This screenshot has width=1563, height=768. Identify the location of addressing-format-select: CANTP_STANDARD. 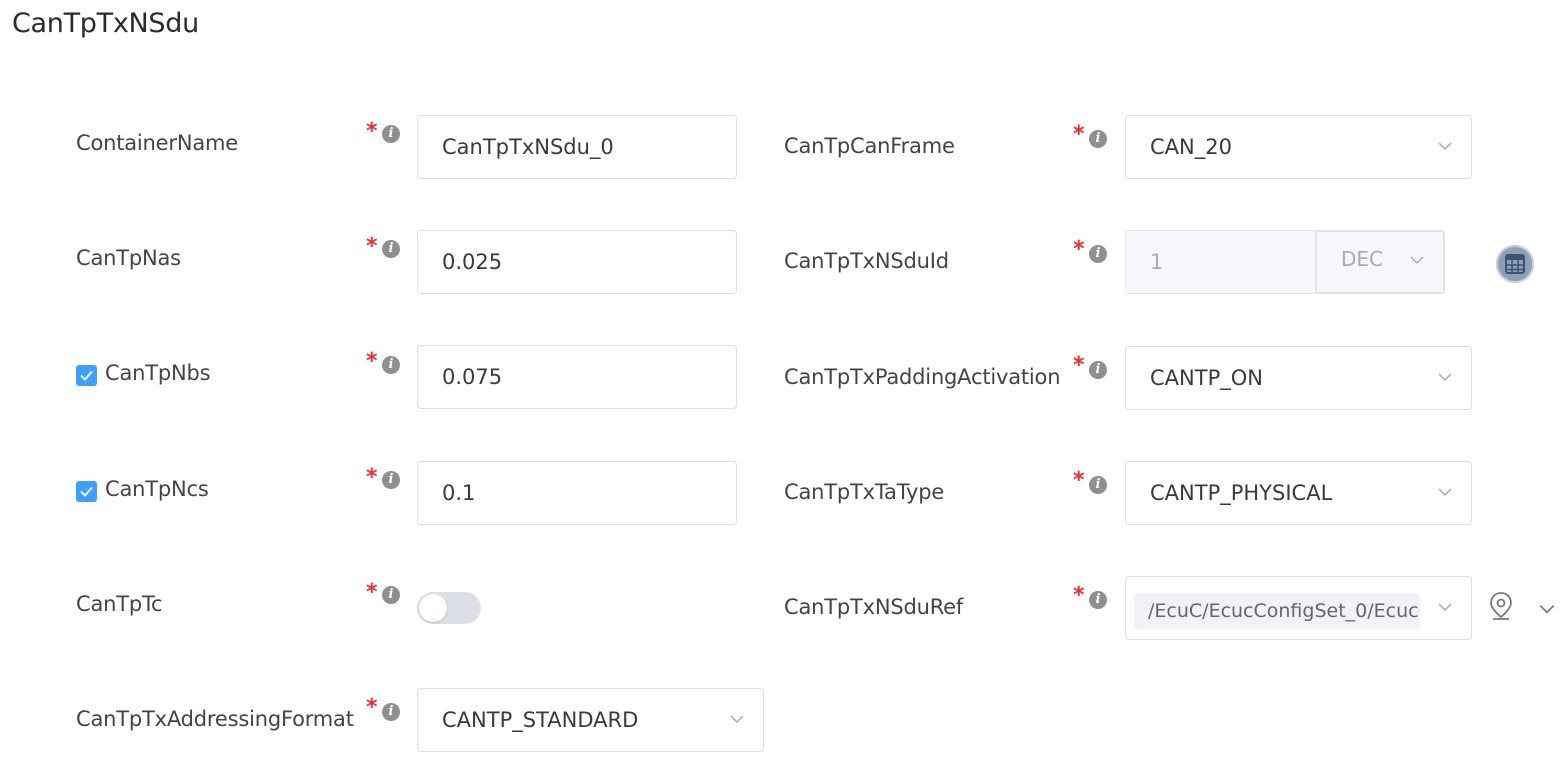
(590, 720).